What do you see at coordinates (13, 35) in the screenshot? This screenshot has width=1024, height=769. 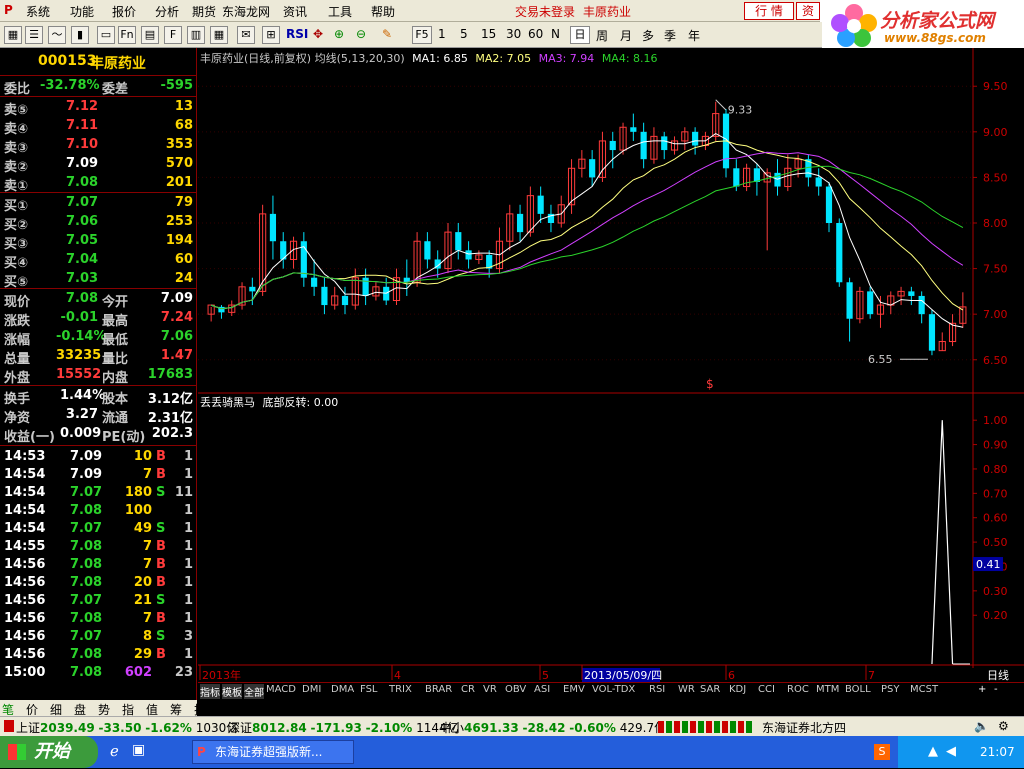 I see `grid-icon: ▦` at bounding box center [13, 35].